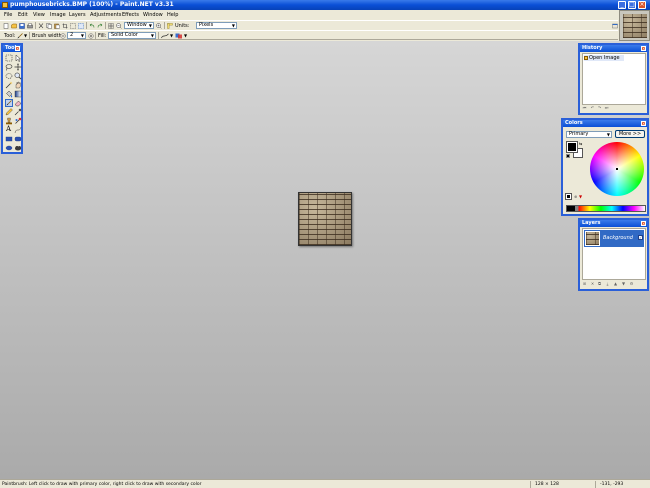  Describe the element at coordinates (614, 238) in the screenshot. I see `layer-row: Background ✓` at that location.